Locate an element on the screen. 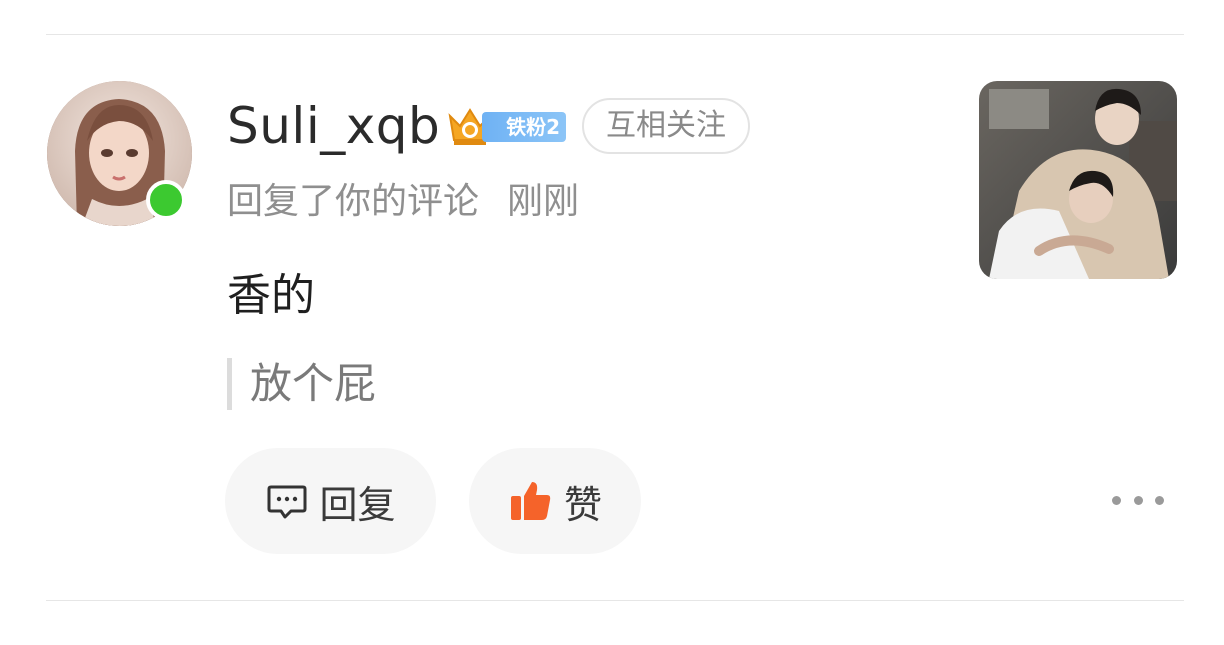  like-label: 赞 is located at coordinates (582, 504).